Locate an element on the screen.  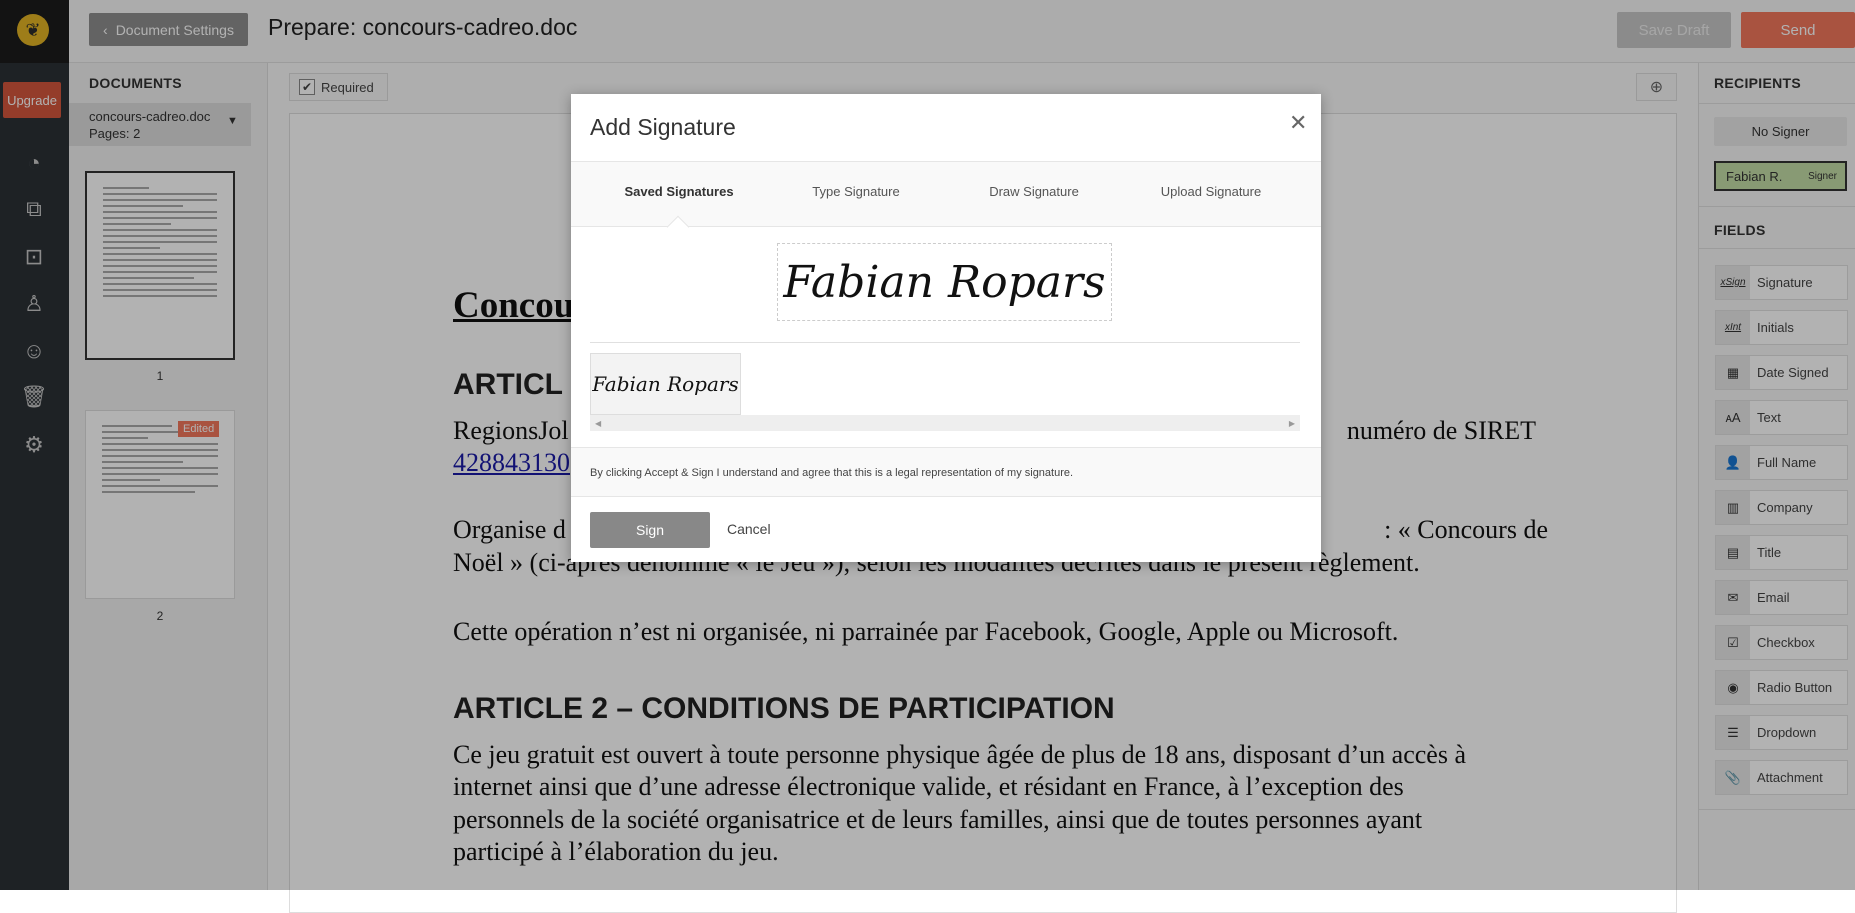
tab-draw-signature: Draw Signature is located at coordinates (1034, 191).